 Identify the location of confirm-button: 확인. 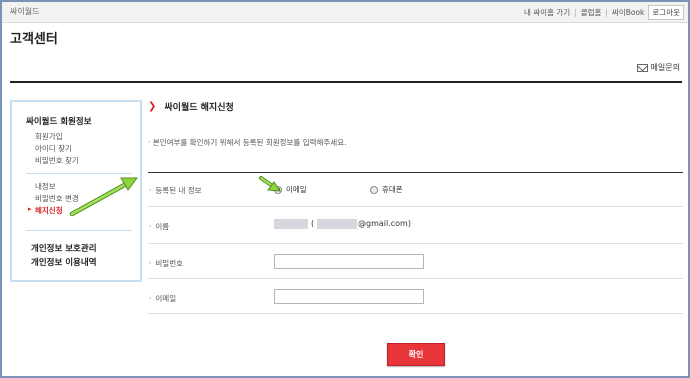
(416, 354).